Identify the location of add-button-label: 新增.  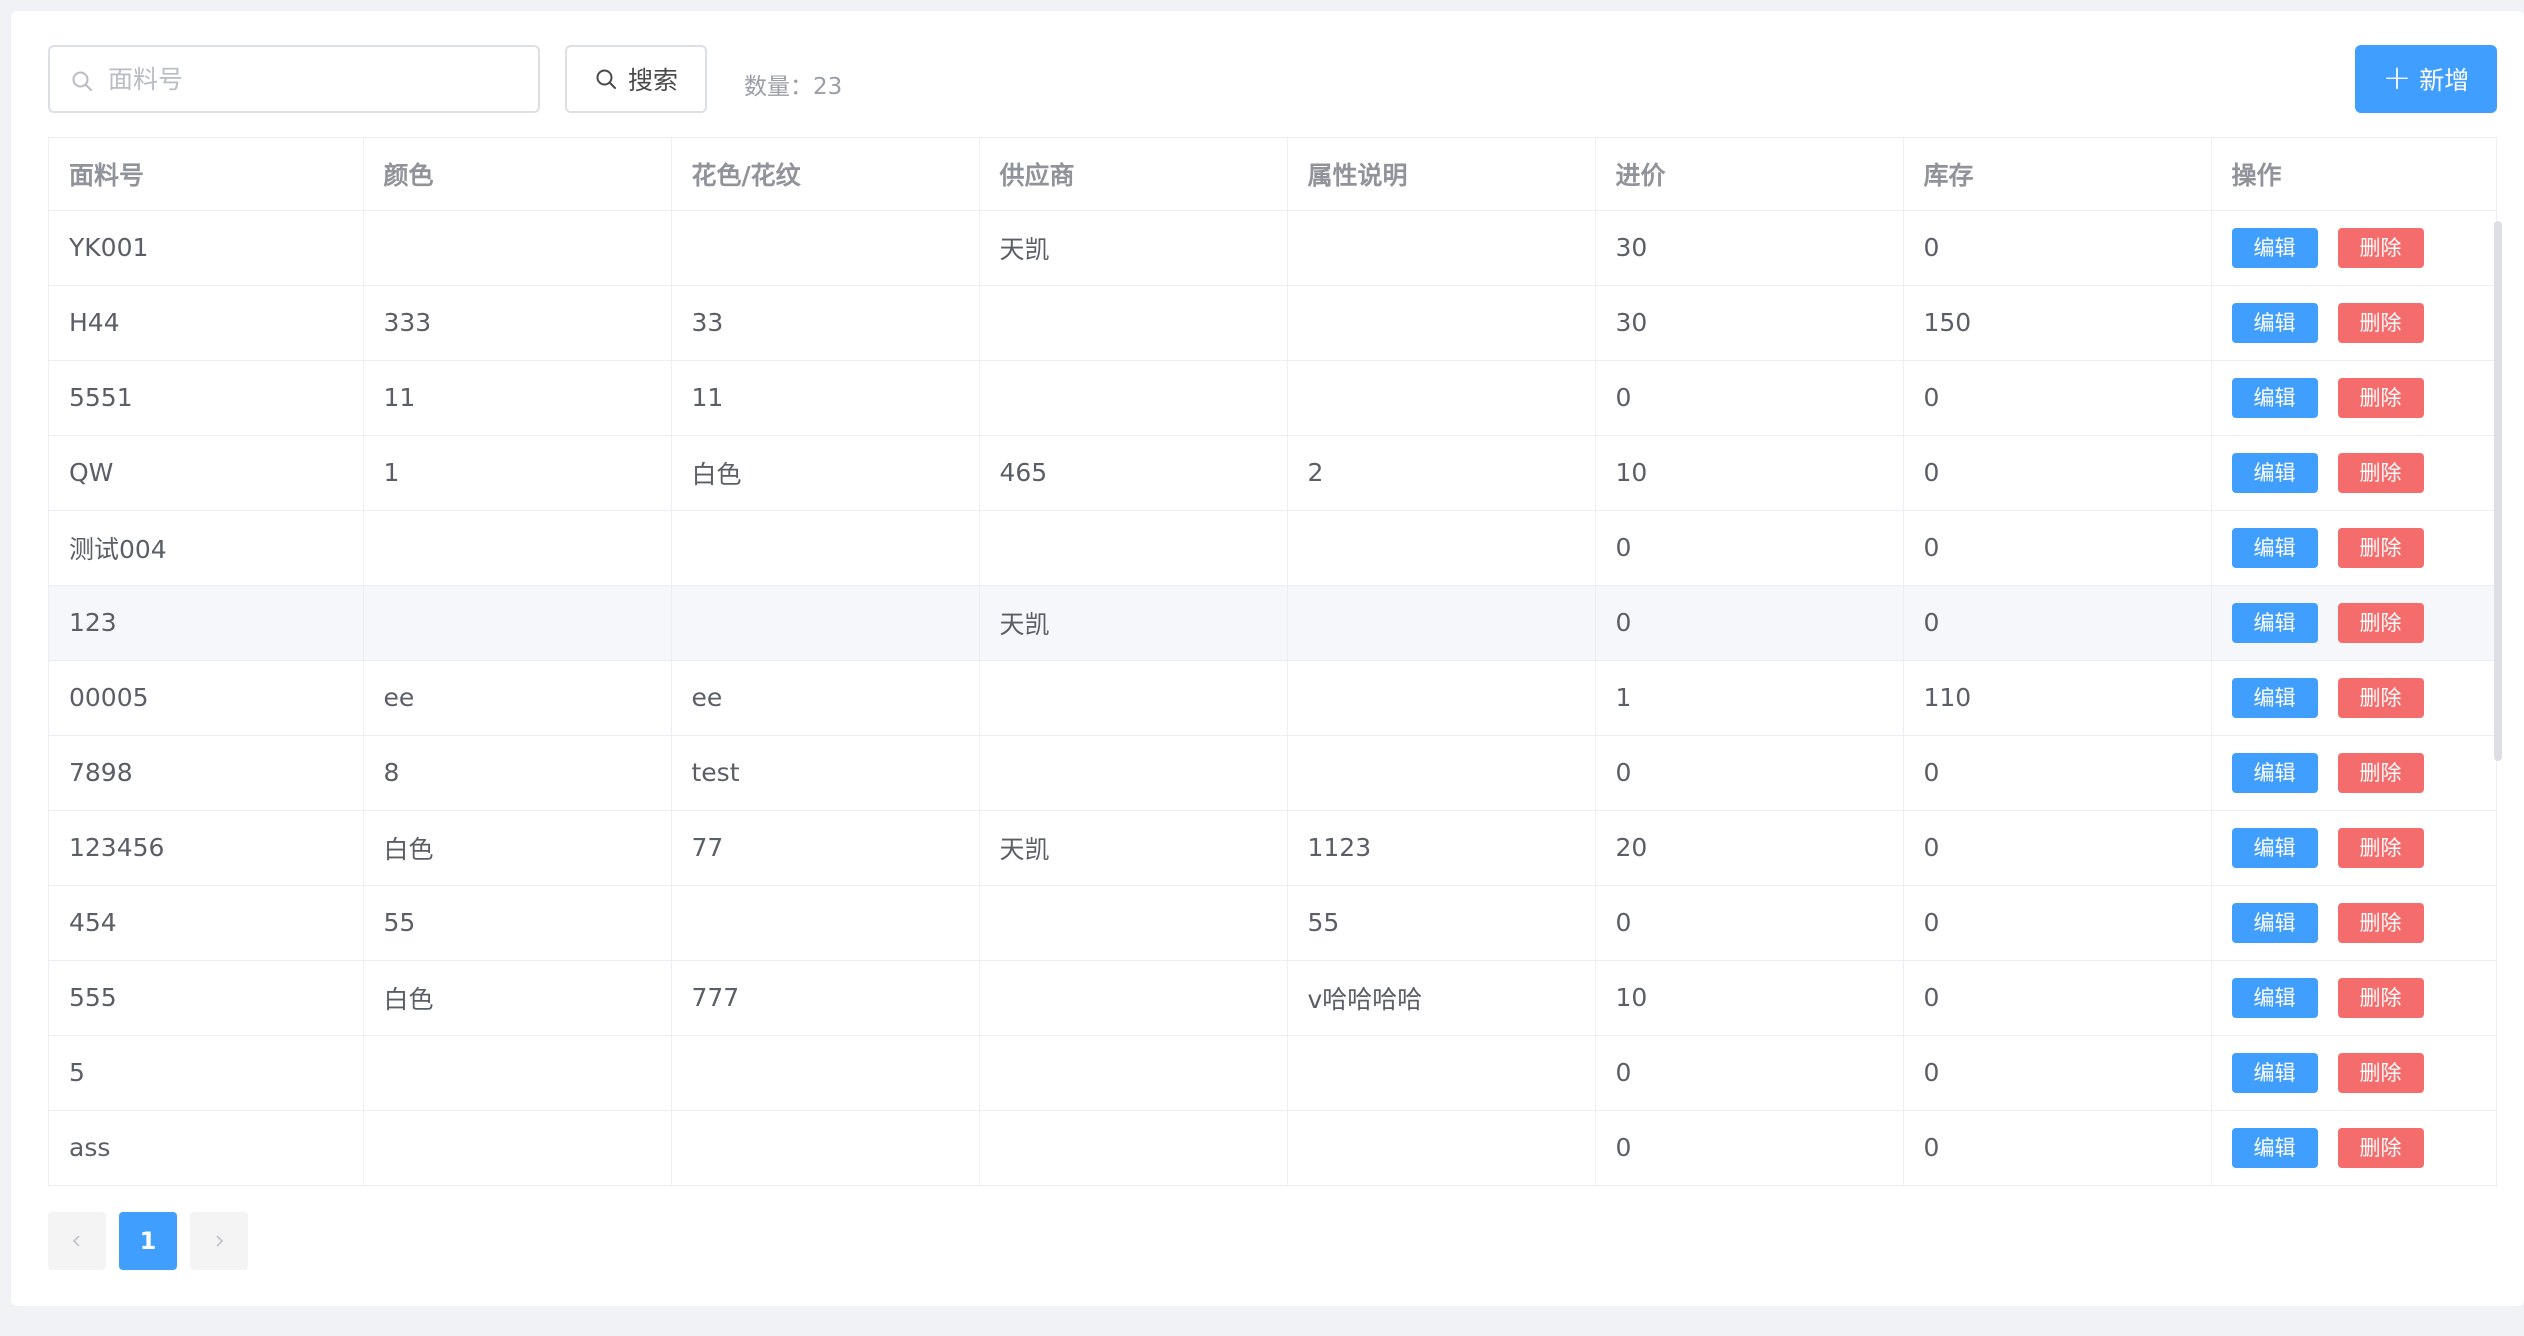
(2444, 80).